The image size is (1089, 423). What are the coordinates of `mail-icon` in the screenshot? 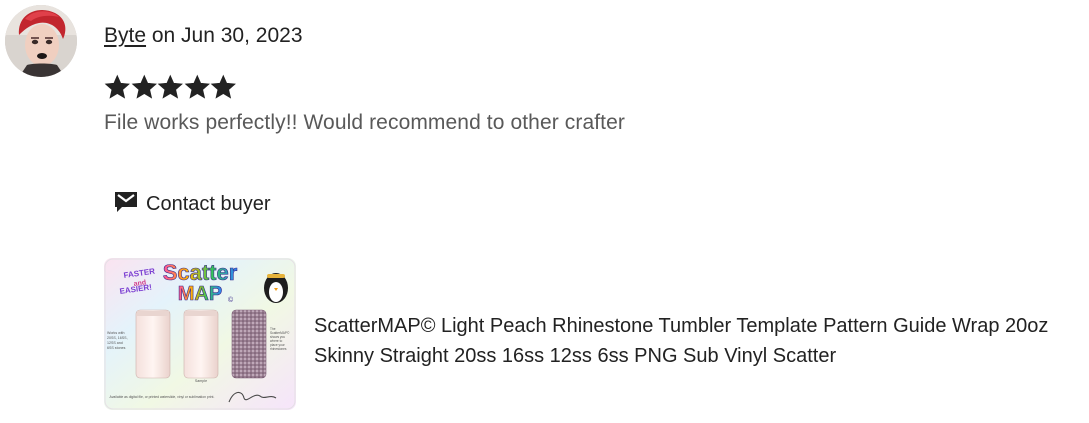 It's located at (126, 204).